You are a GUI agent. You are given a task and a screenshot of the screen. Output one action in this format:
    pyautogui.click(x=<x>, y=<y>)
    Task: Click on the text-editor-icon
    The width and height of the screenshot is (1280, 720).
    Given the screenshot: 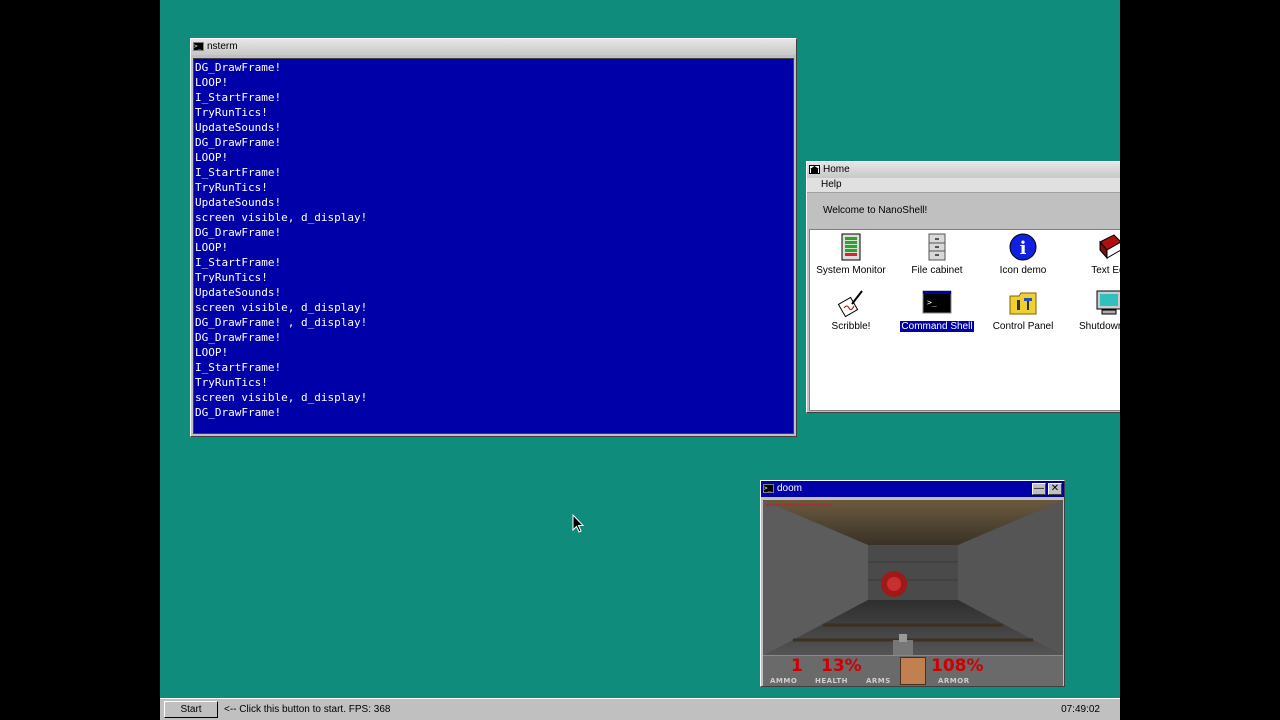 What is the action you would take?
    pyautogui.click(x=1107, y=247)
    